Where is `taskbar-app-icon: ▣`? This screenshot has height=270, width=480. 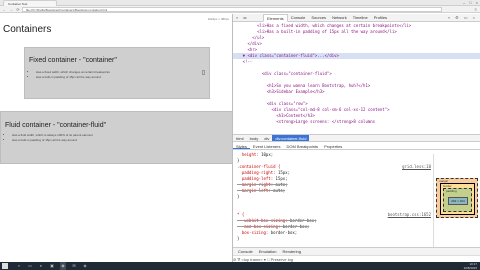
taskbar-app-icon: ▣ is located at coordinates (52, 266).